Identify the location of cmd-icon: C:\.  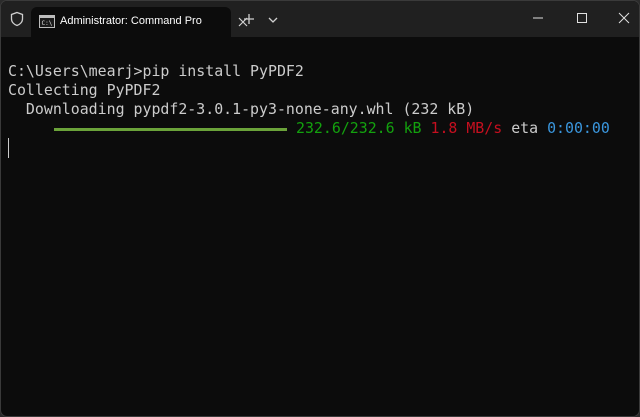
(47, 21).